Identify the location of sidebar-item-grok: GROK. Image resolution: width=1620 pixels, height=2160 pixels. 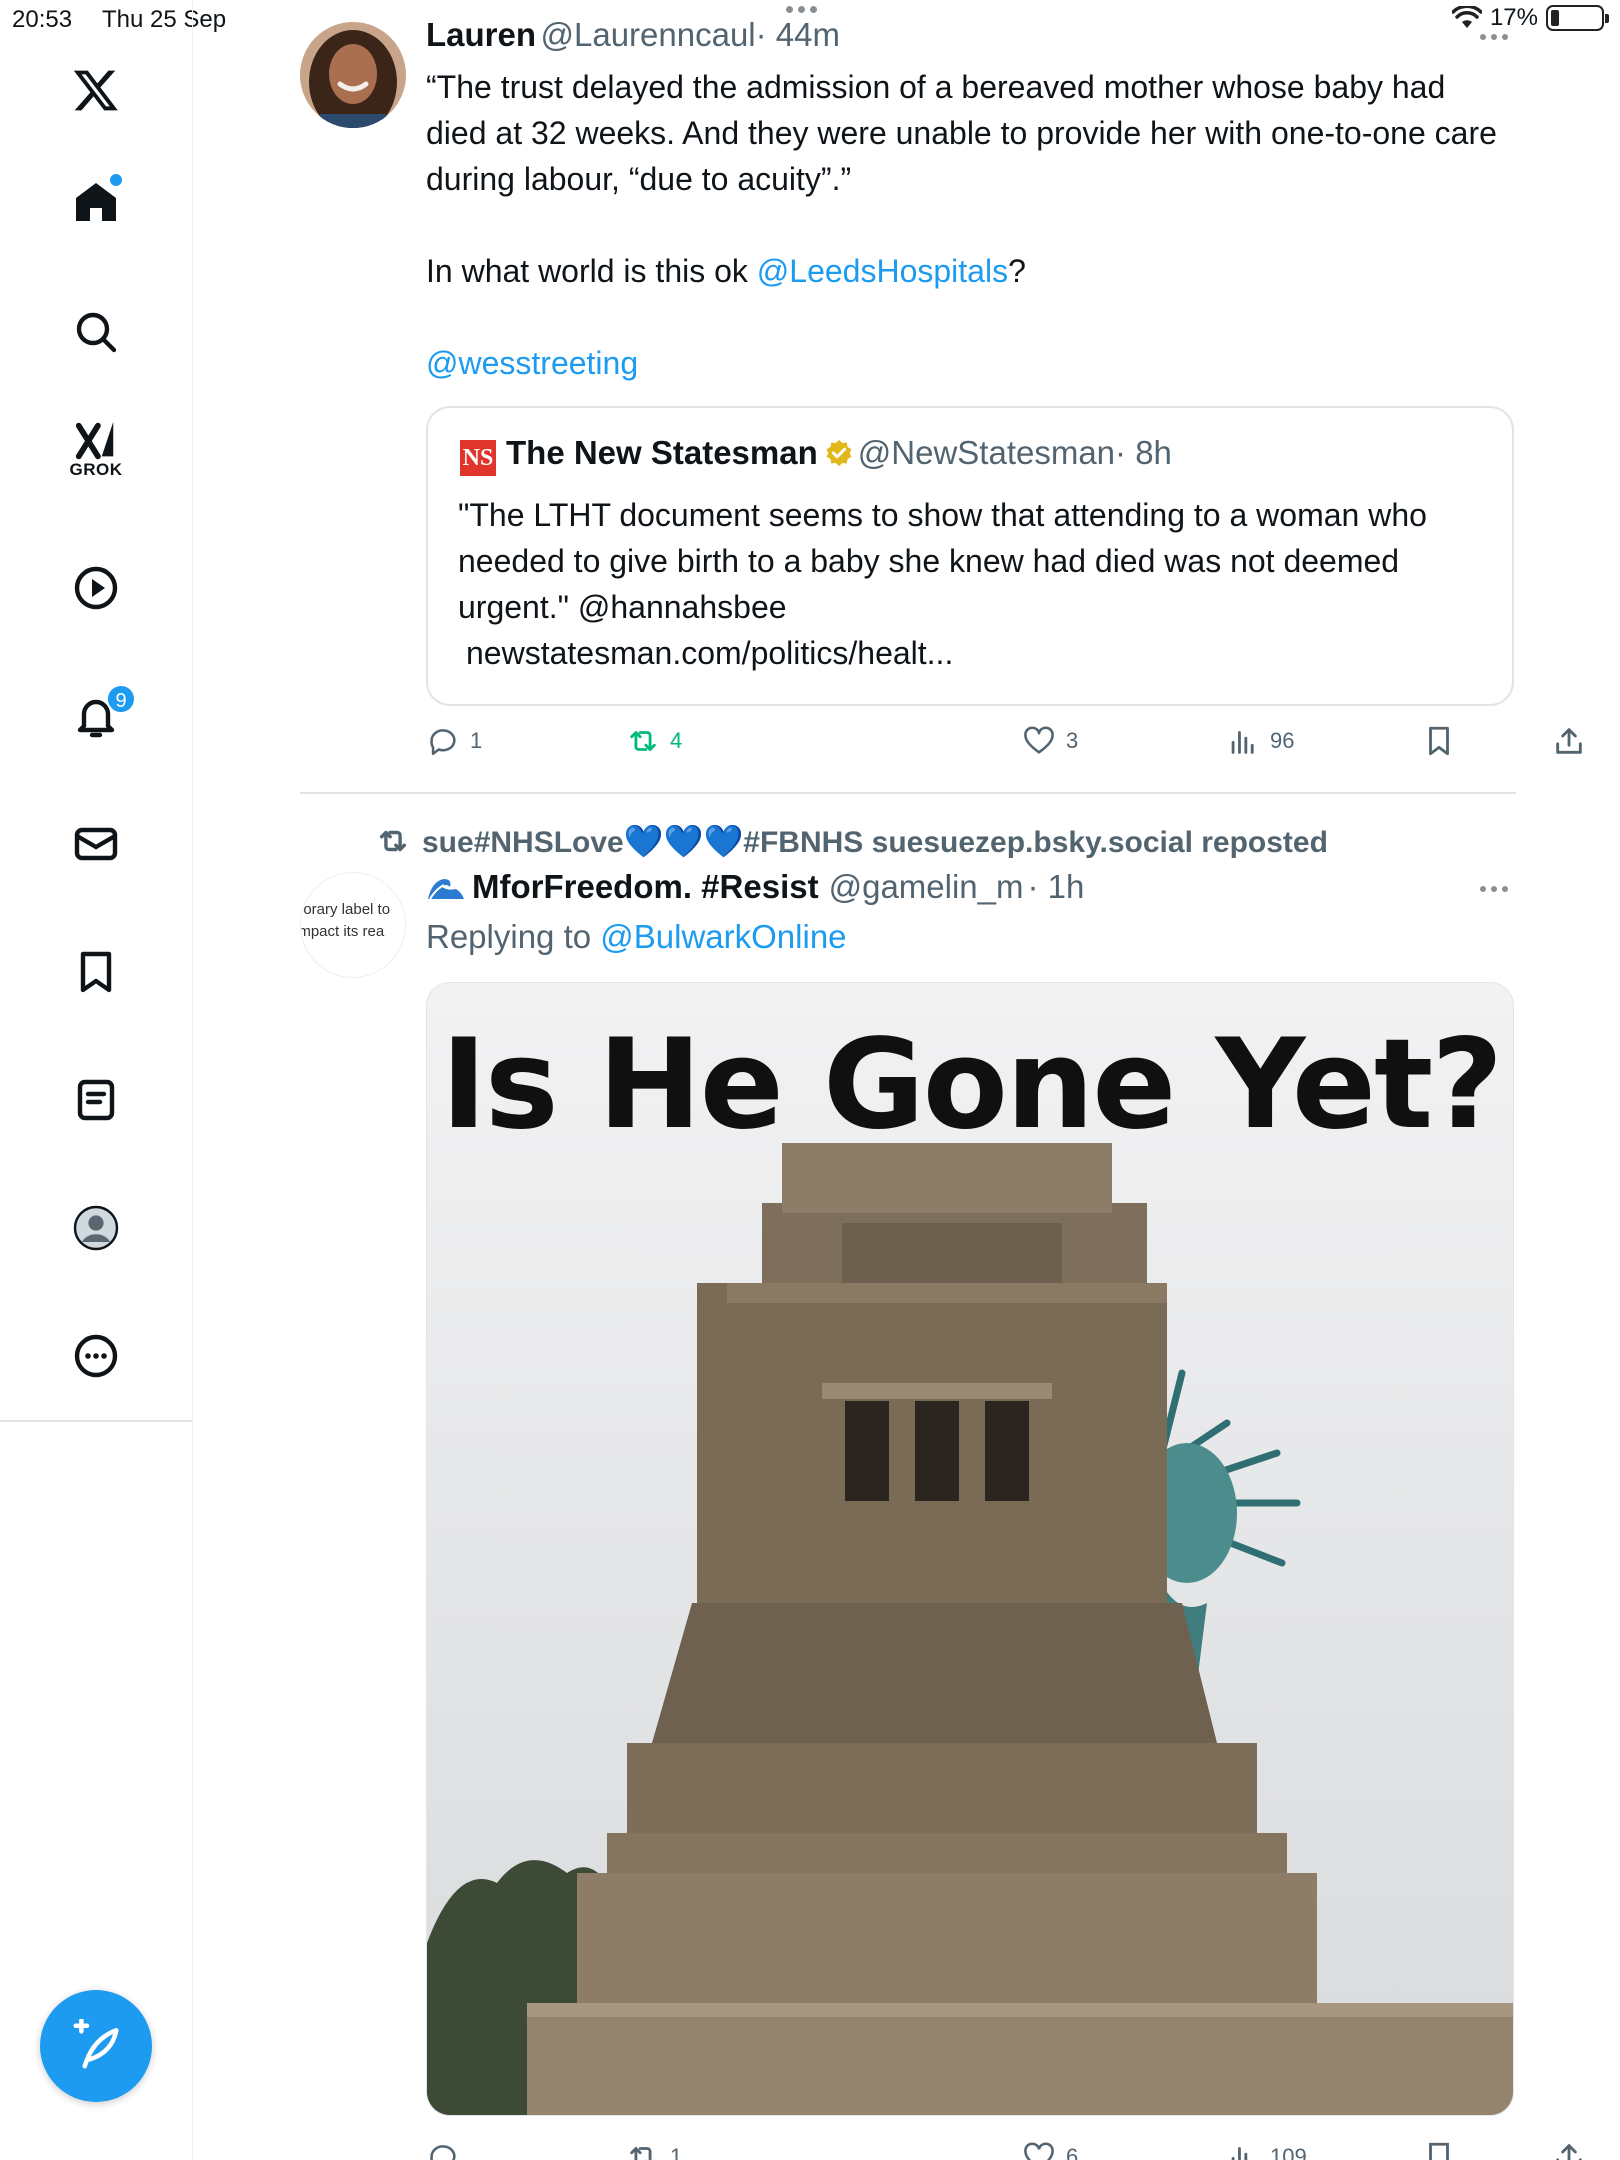
(96, 452).